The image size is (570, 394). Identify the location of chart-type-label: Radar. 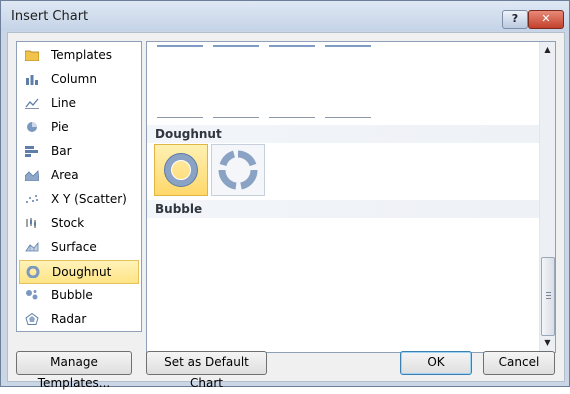
(69, 319).